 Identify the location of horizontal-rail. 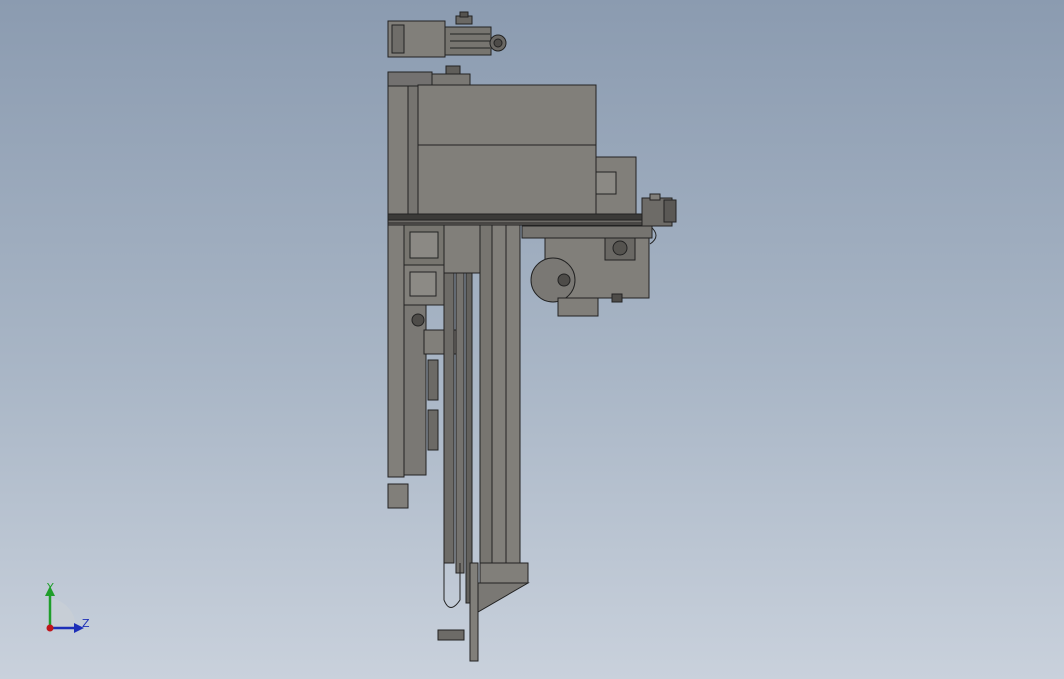
(519, 219).